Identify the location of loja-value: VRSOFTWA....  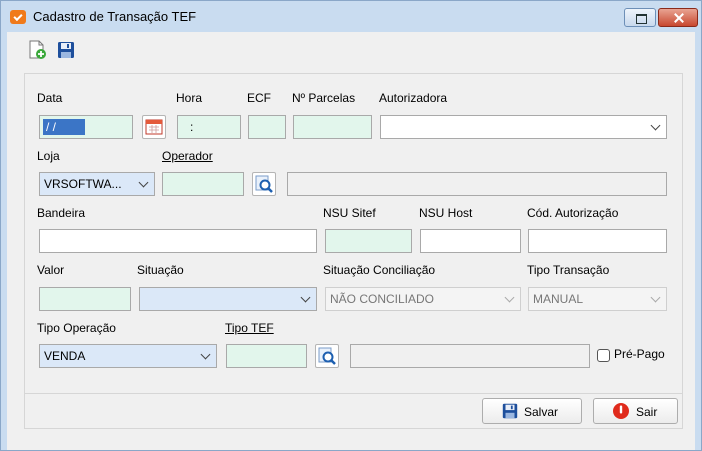
(83, 184).